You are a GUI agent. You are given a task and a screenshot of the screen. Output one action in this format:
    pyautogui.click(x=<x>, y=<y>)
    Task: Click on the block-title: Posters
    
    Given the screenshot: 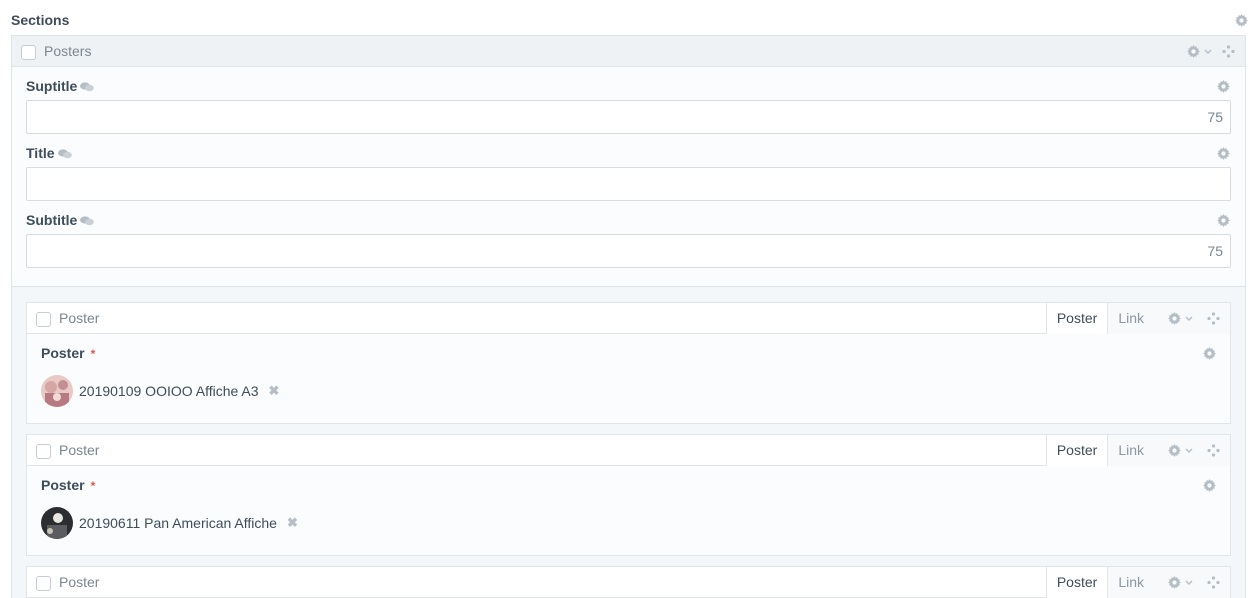 What is the action you would take?
    pyautogui.click(x=68, y=51)
    